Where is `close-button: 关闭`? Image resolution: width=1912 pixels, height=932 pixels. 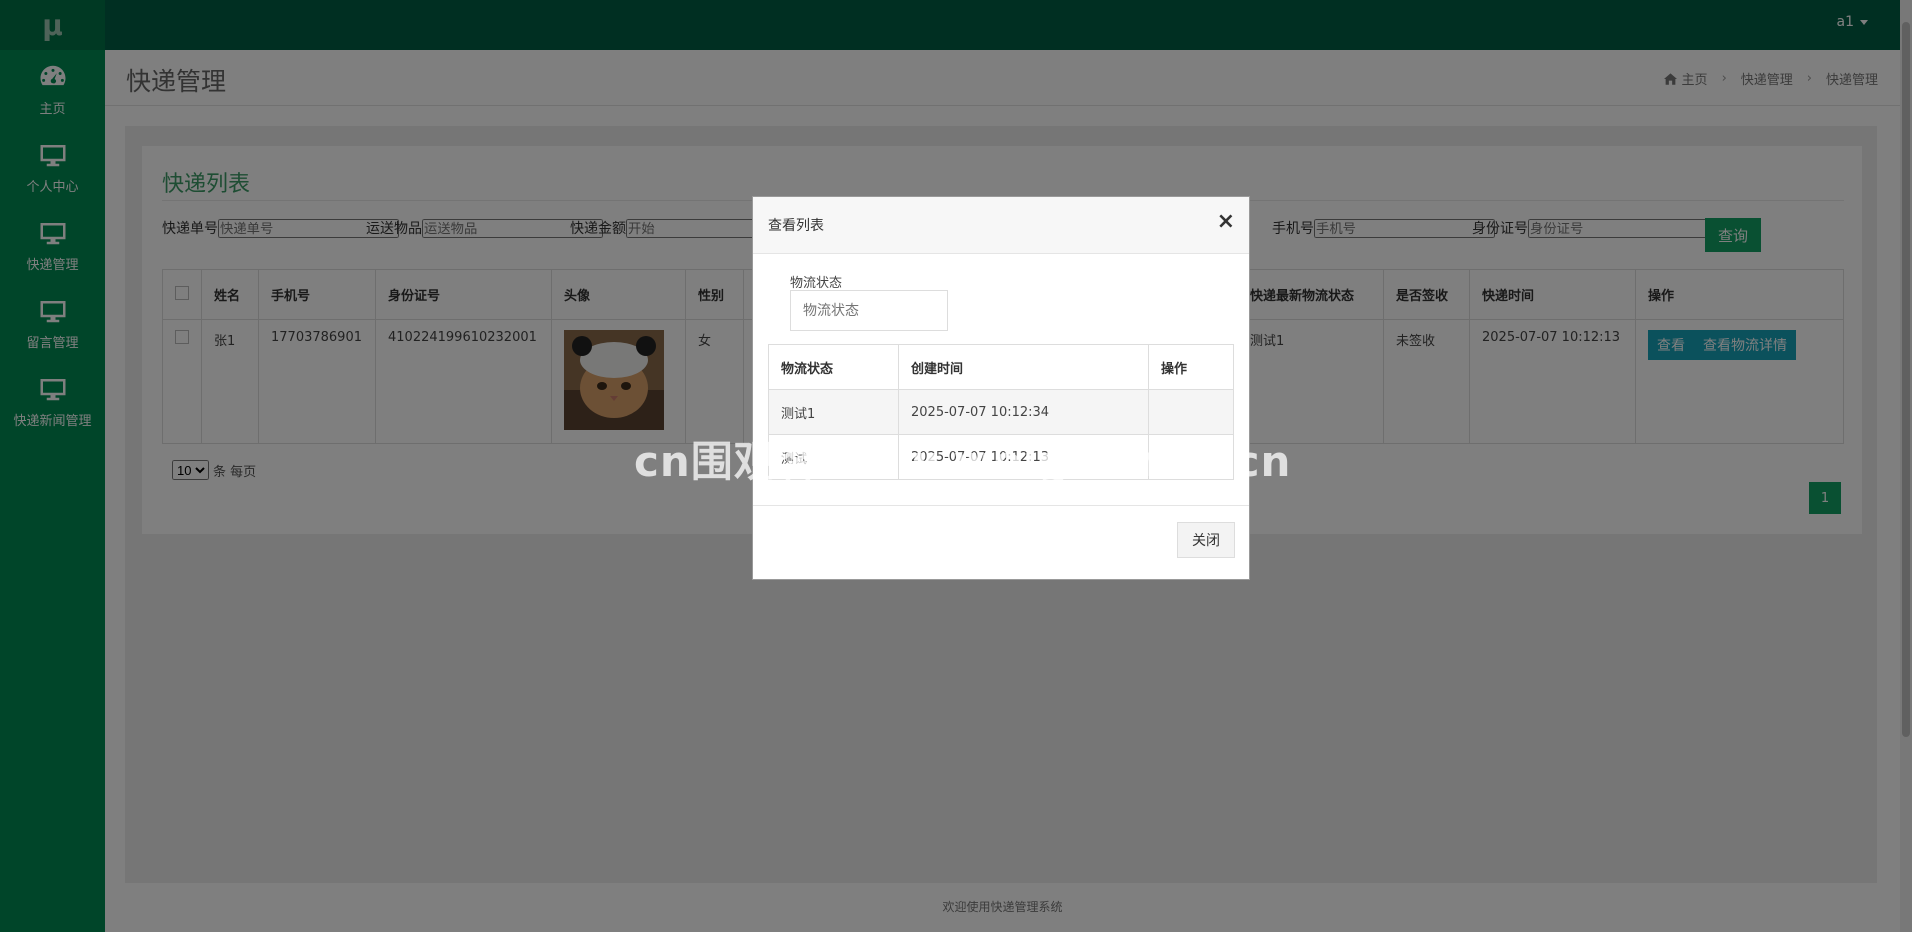
close-button: 关闭 is located at coordinates (1206, 540).